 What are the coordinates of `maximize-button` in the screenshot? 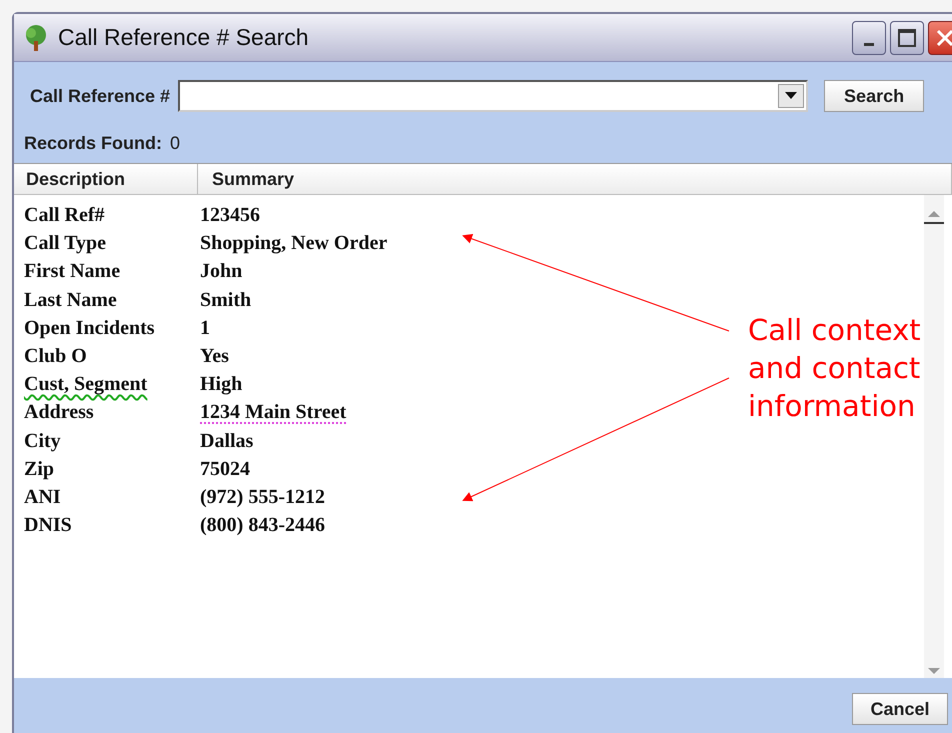 It's located at (907, 37).